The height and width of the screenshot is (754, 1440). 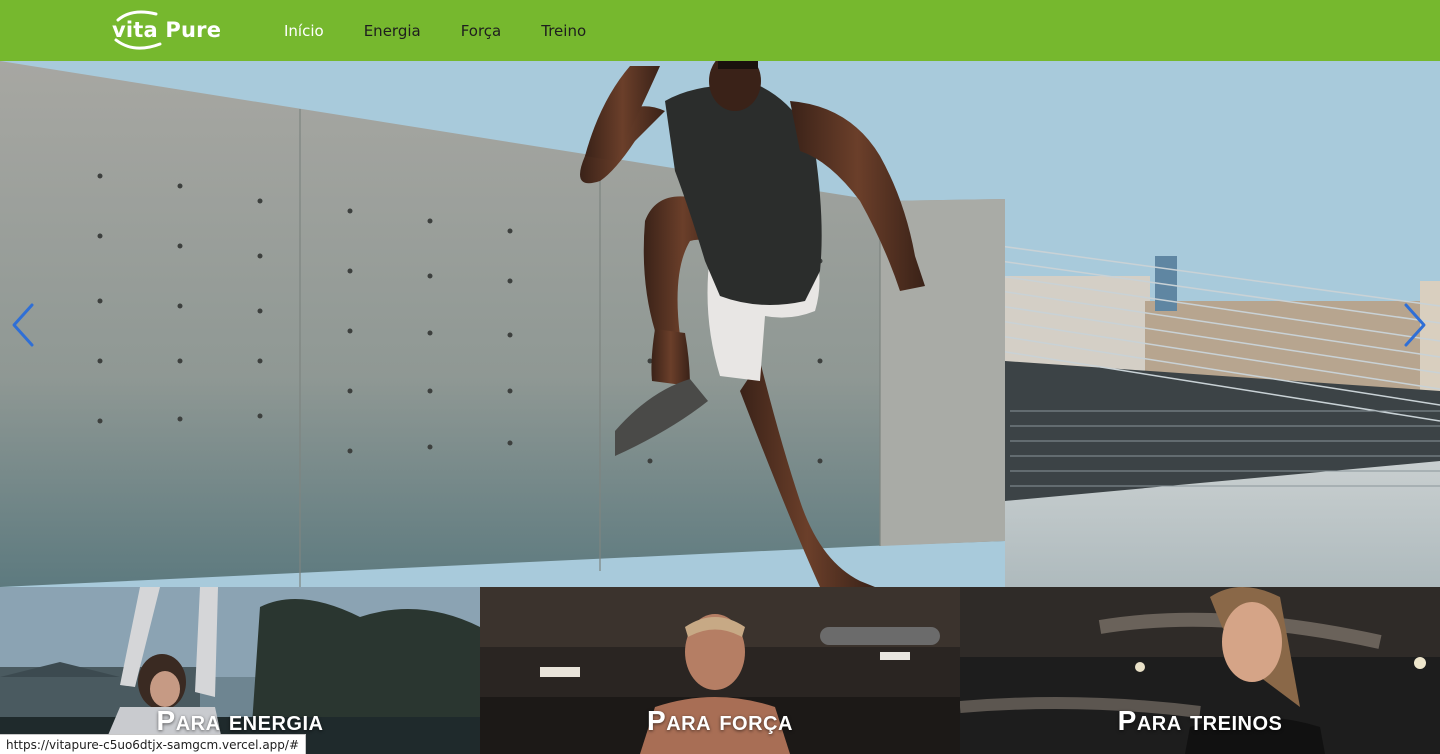 I want to click on brand-logo: vita Pure, so click(x=174, y=29).